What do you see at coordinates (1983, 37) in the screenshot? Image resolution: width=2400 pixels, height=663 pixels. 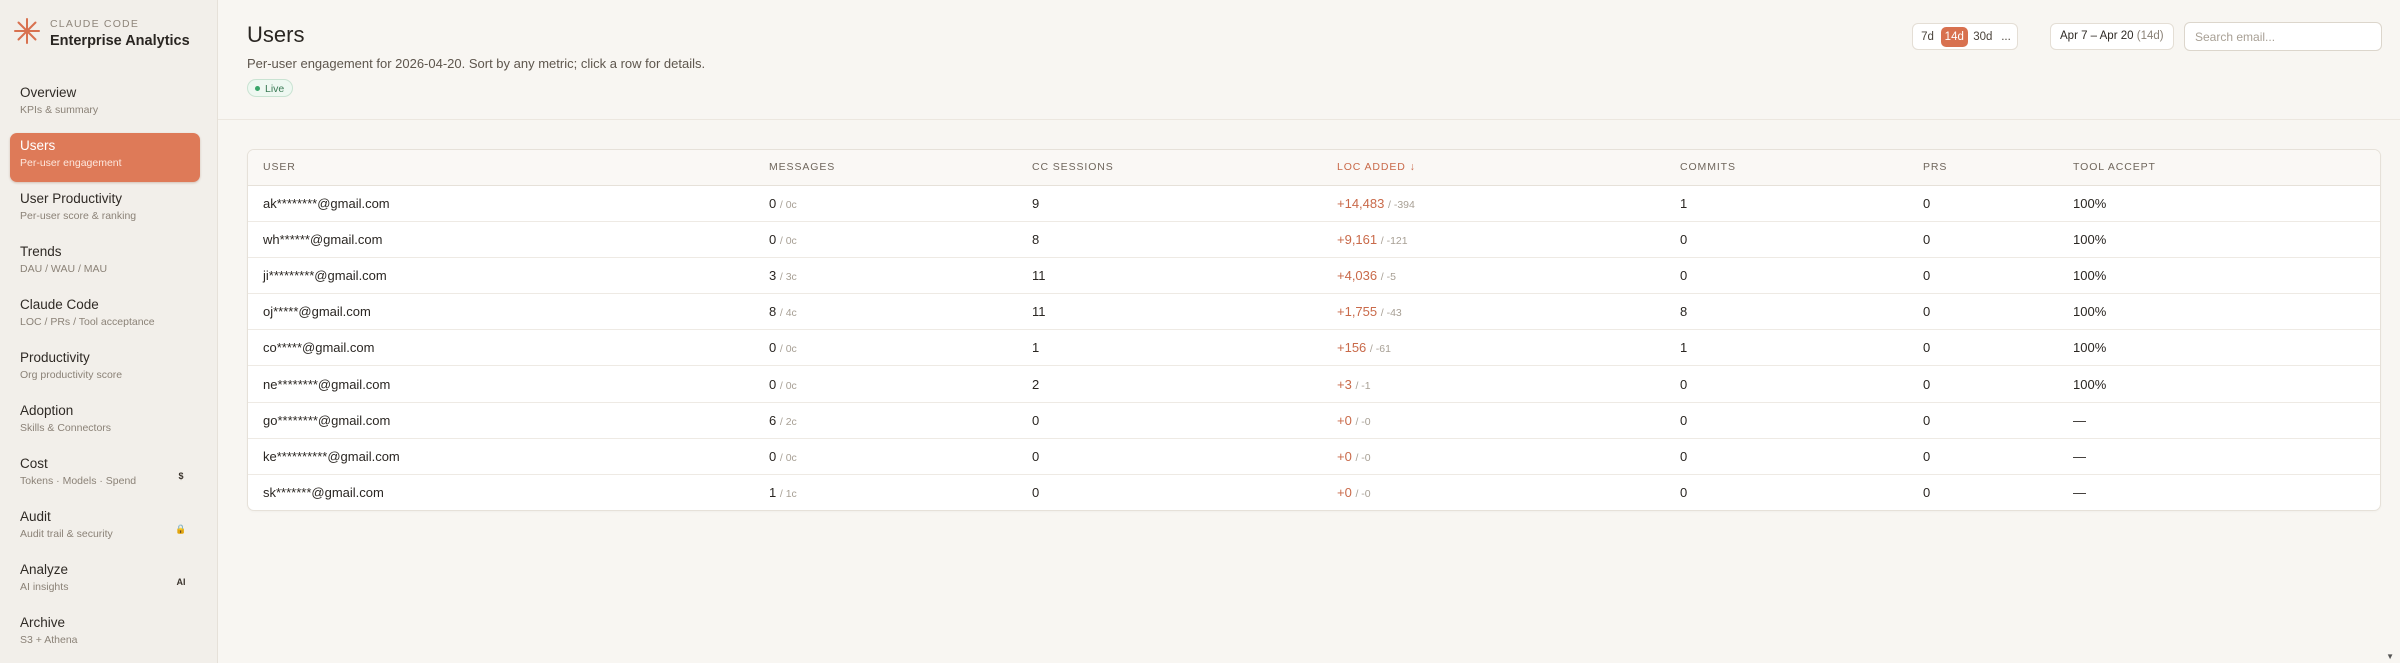 I see `period-button-30d: 30d` at bounding box center [1983, 37].